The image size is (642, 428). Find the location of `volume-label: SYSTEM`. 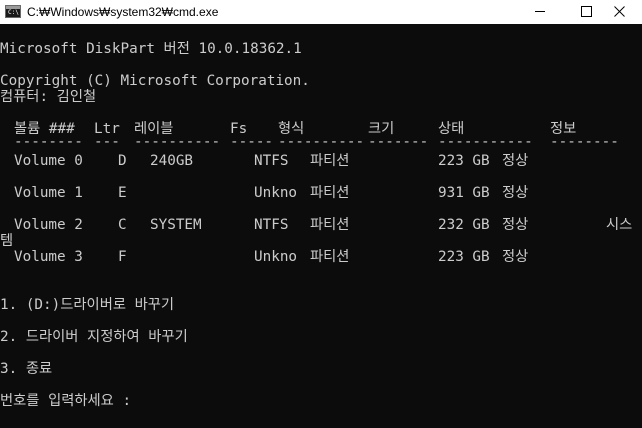

volume-label: SYSTEM is located at coordinates (176, 225).